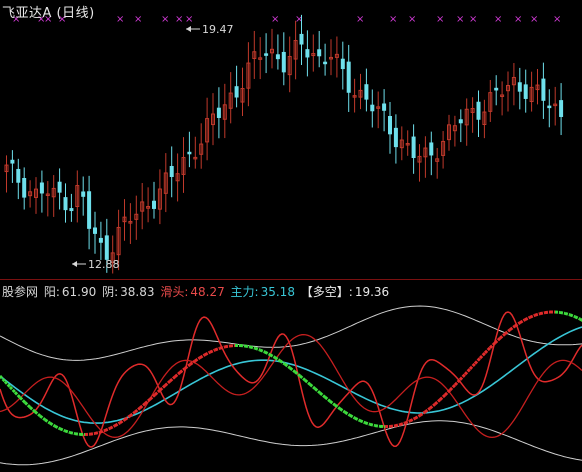 Image resolution: width=582 pixels, height=472 pixels. I want to click on low-price-label: 12.88, so click(104, 264).